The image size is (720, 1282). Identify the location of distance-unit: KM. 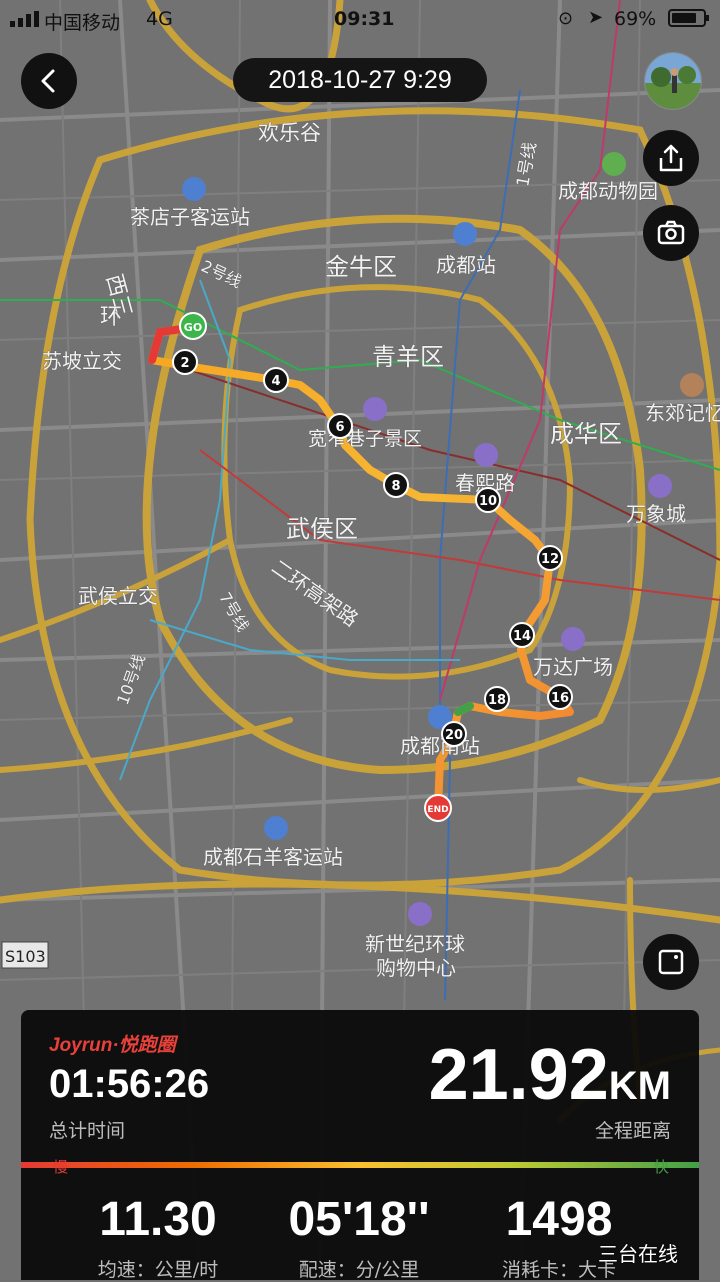
(639, 1086).